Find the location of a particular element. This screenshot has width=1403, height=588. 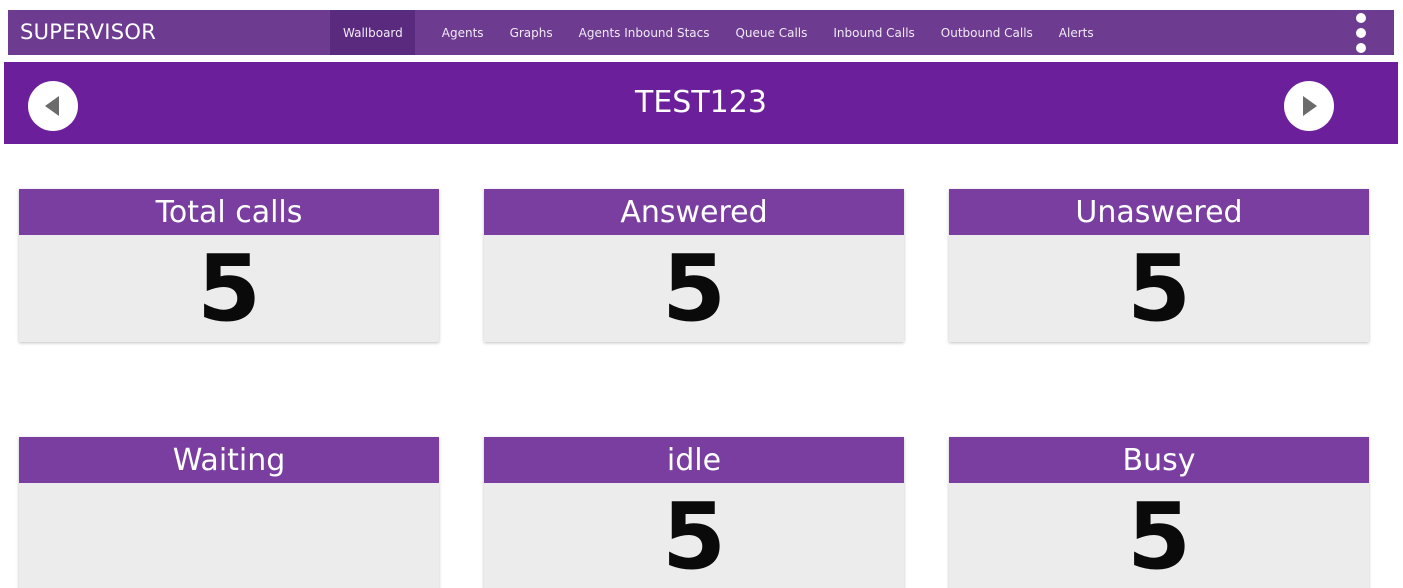

app-brand: SUPERVISOR is located at coordinates (88, 32).